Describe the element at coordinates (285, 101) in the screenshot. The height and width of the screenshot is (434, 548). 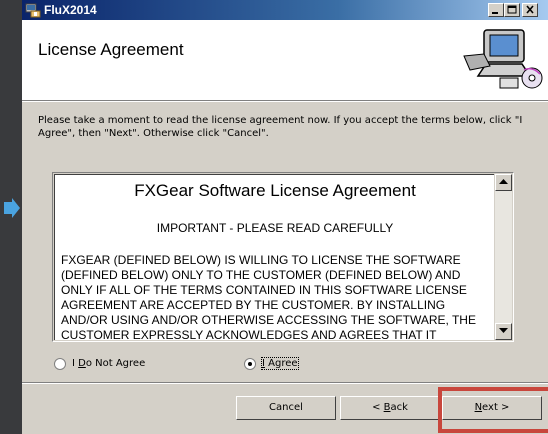
I see `header-divider` at that location.